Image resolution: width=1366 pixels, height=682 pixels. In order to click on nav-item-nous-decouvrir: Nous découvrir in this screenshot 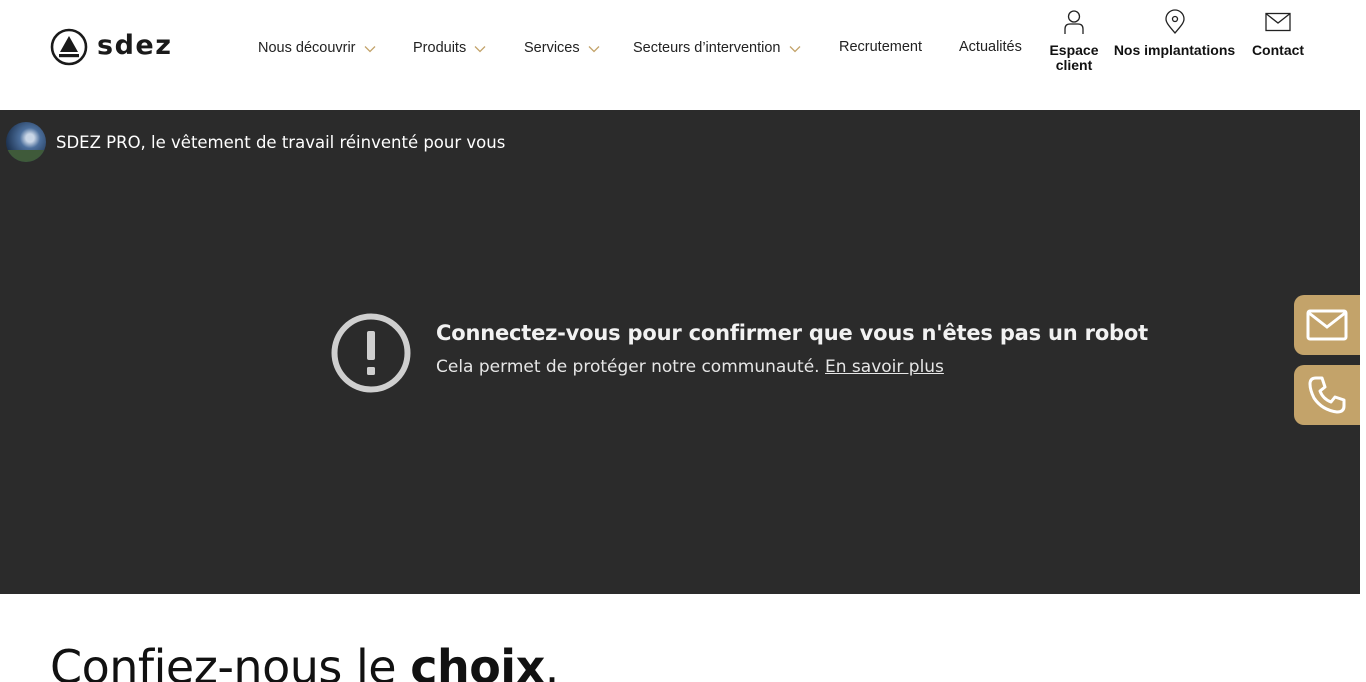, I will do `click(317, 48)`.